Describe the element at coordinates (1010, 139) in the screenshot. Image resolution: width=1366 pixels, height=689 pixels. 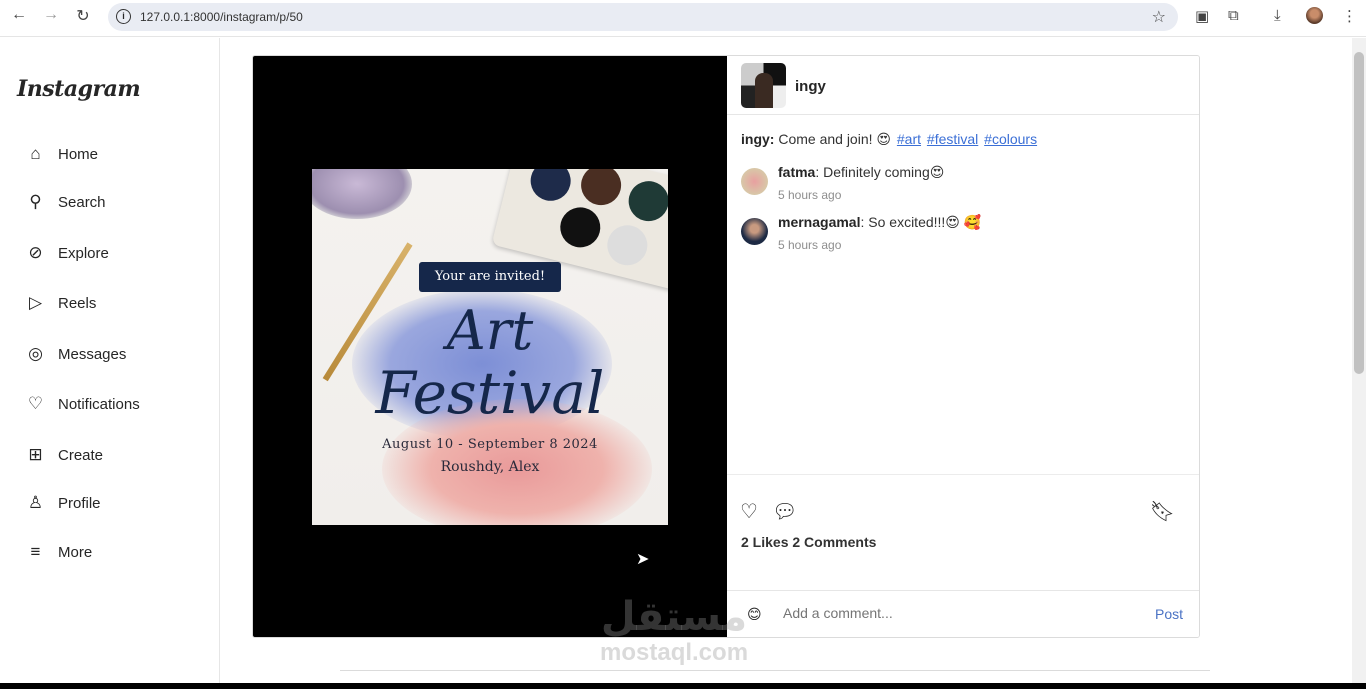
I see `hashtag-link: #colours` at that location.